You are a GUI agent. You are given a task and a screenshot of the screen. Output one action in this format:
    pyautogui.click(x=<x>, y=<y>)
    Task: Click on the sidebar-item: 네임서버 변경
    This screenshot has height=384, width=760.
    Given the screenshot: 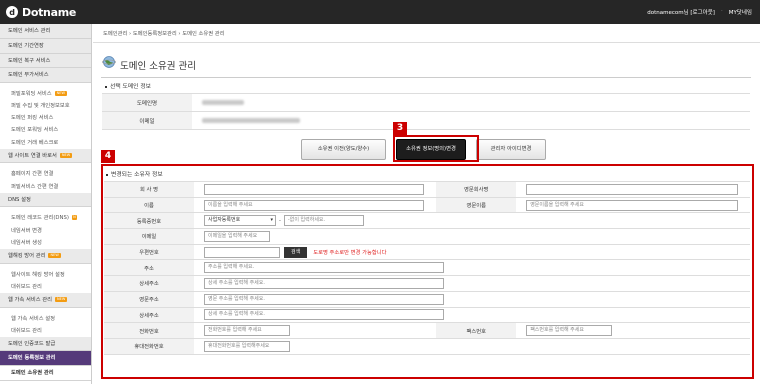 What is the action you would take?
    pyautogui.click(x=45, y=230)
    